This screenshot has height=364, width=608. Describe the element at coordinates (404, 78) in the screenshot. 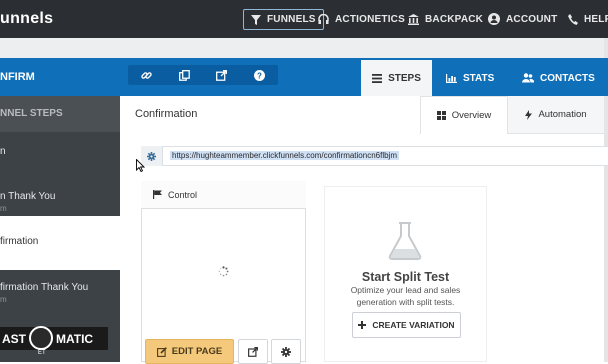

I see `tab-steps-label: STEPS` at that location.